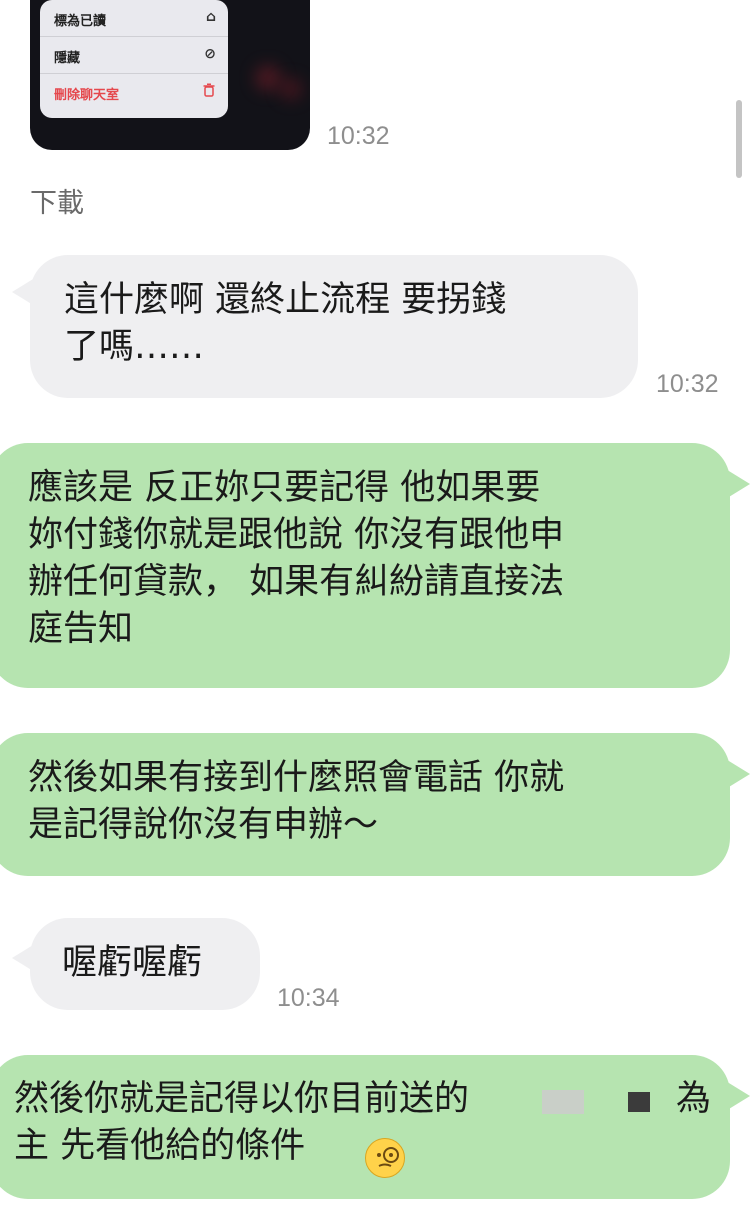 This screenshot has width=751, height=1207. What do you see at coordinates (80, 21) in the screenshot?
I see `menu-item-label: 標為已讀` at bounding box center [80, 21].